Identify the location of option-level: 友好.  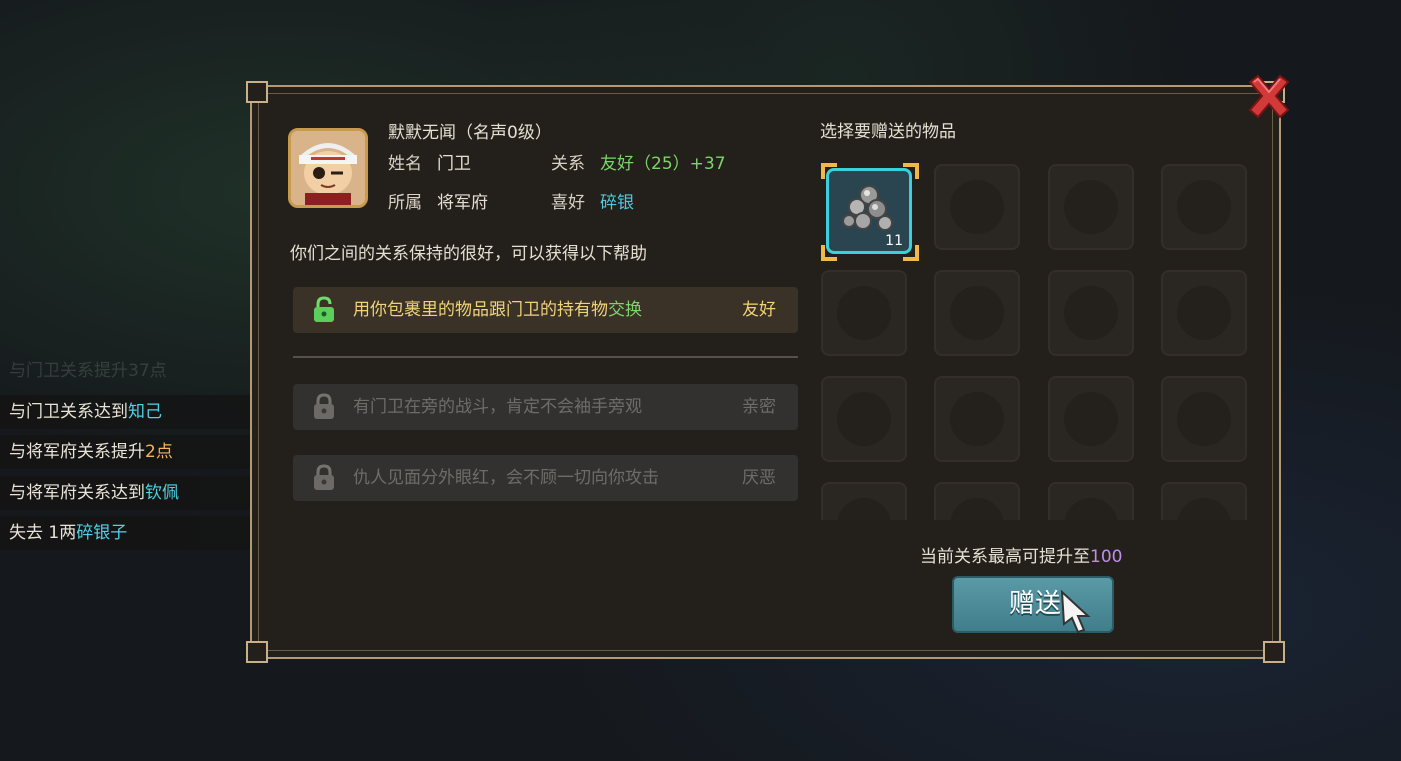
(759, 310).